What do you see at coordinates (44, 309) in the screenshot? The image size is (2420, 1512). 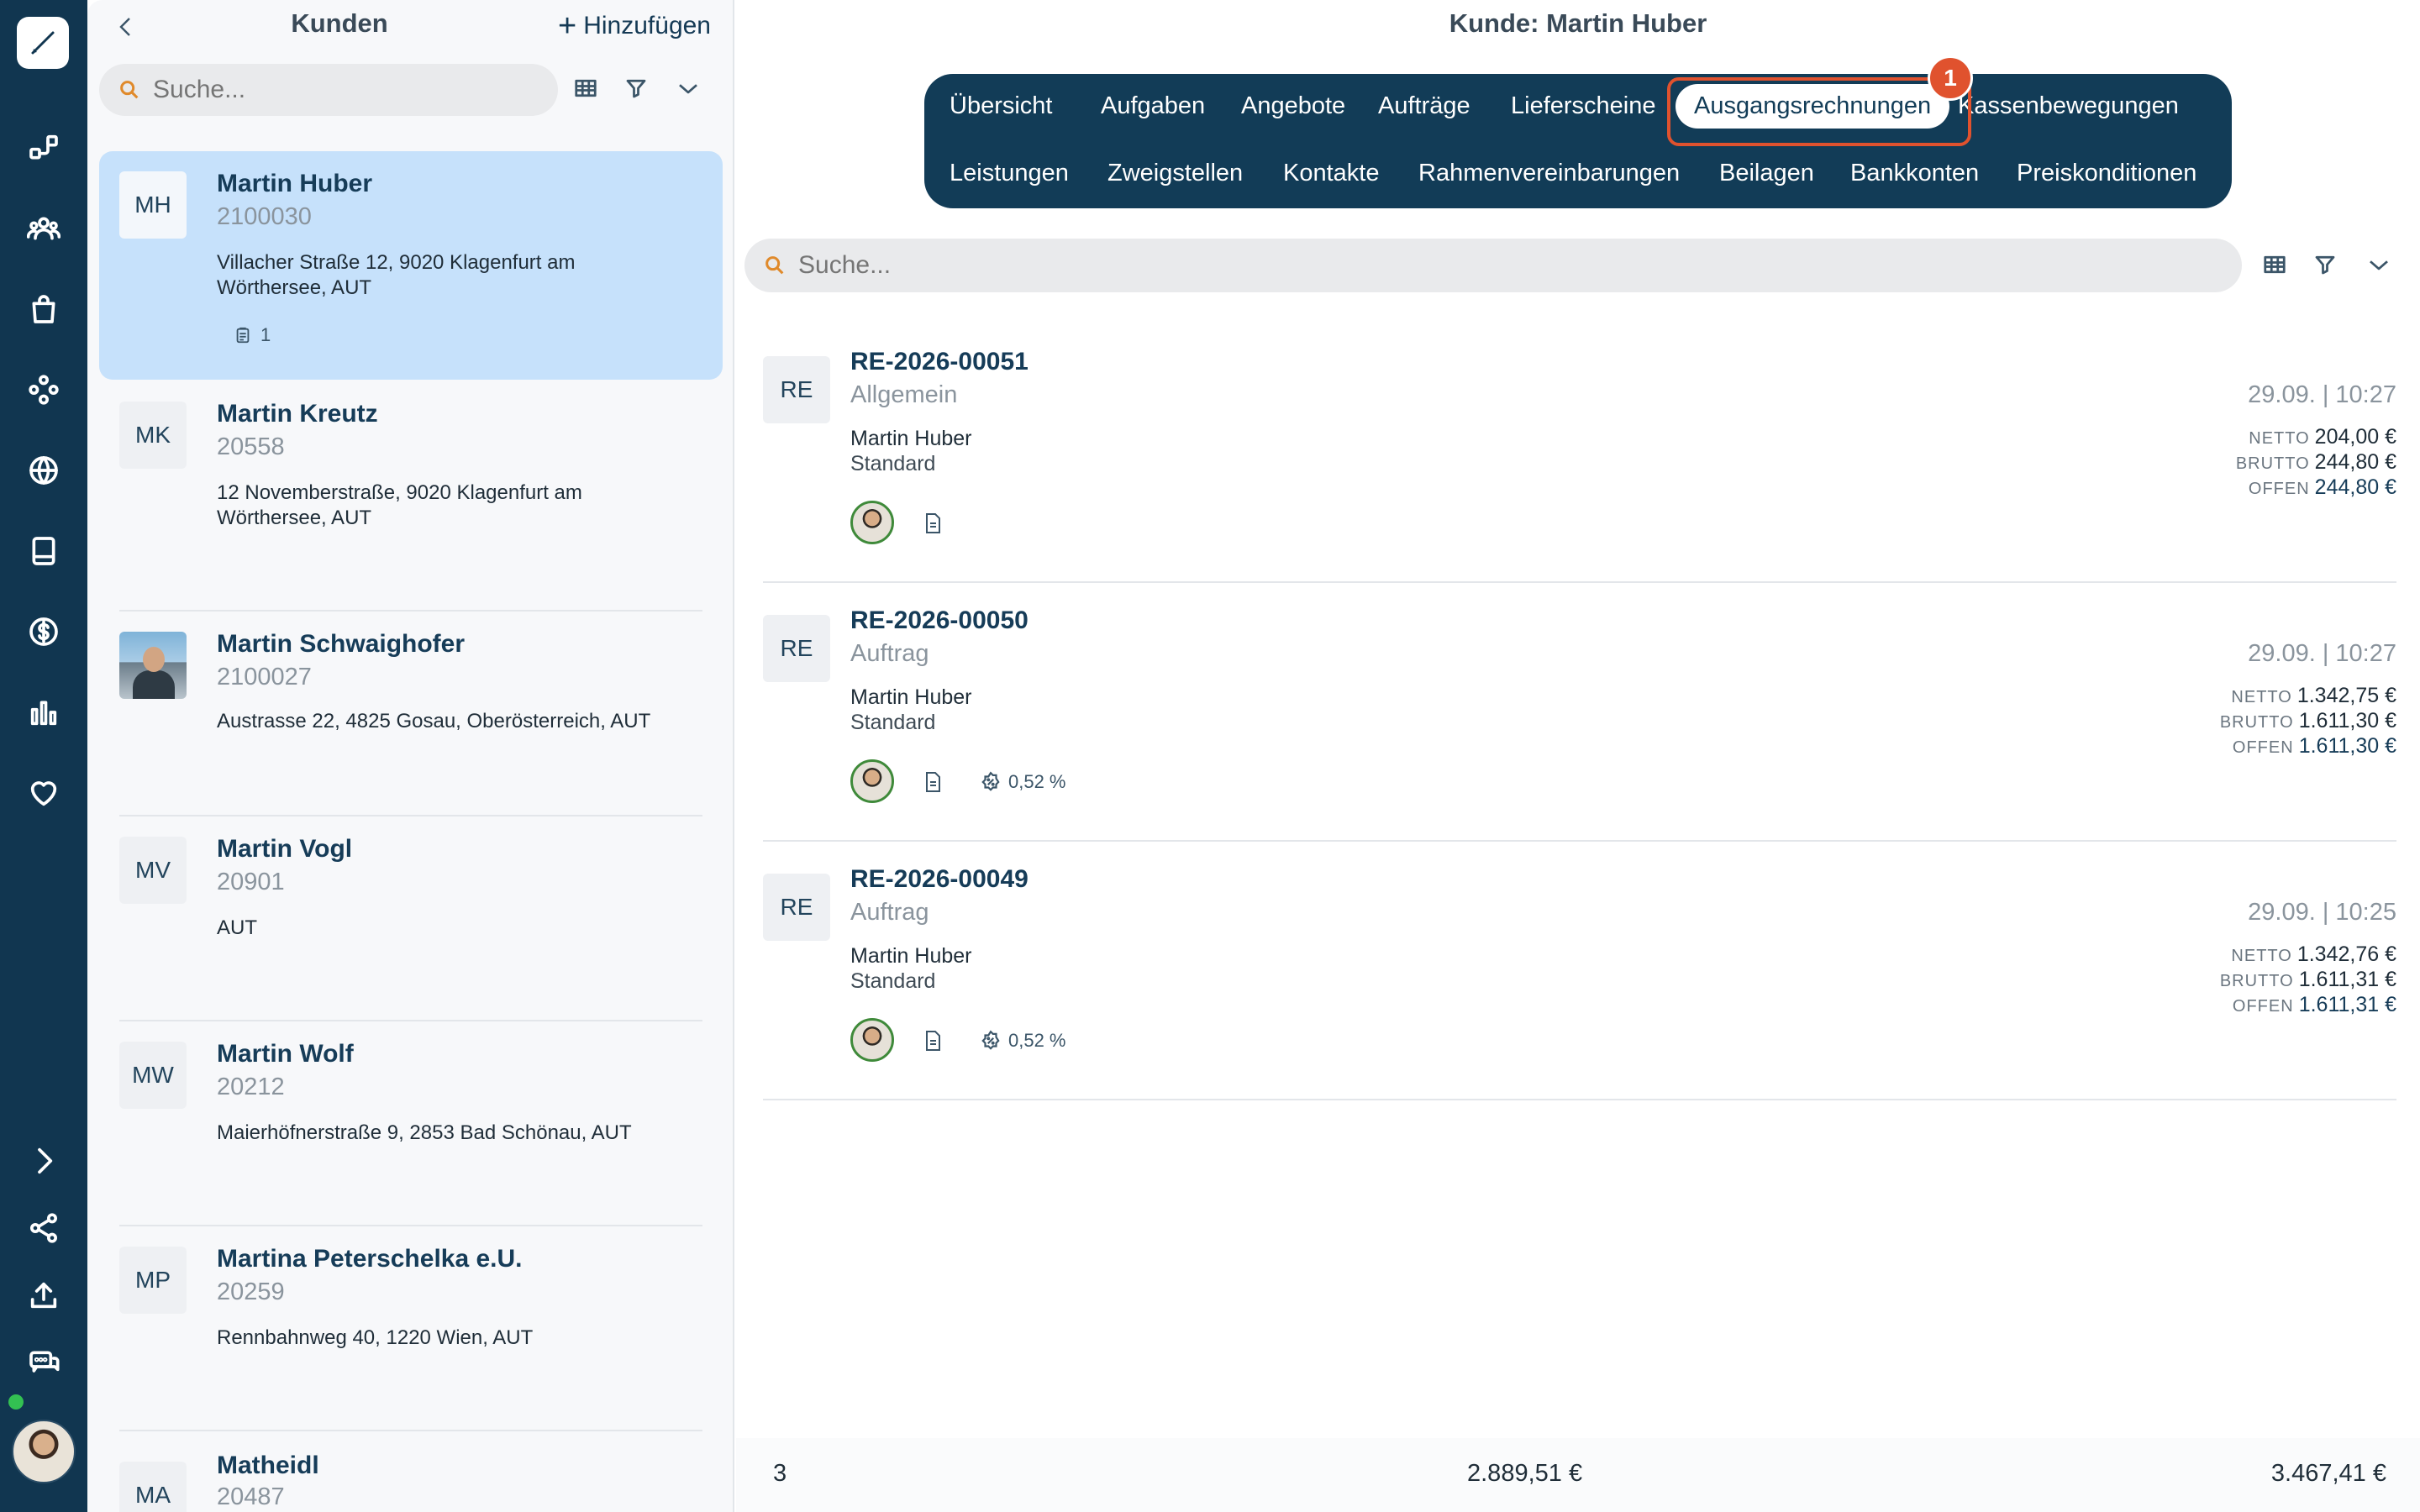 I see `shopping-bag-icon` at bounding box center [44, 309].